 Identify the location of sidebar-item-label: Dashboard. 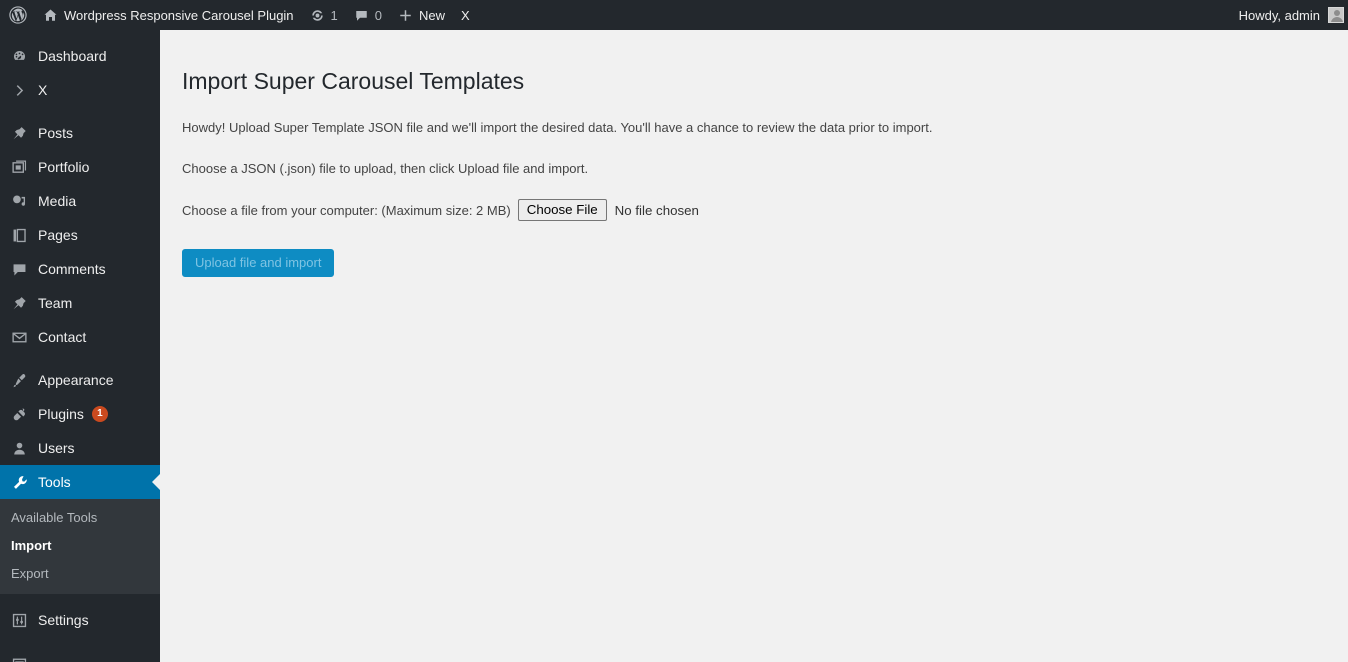
(72, 56).